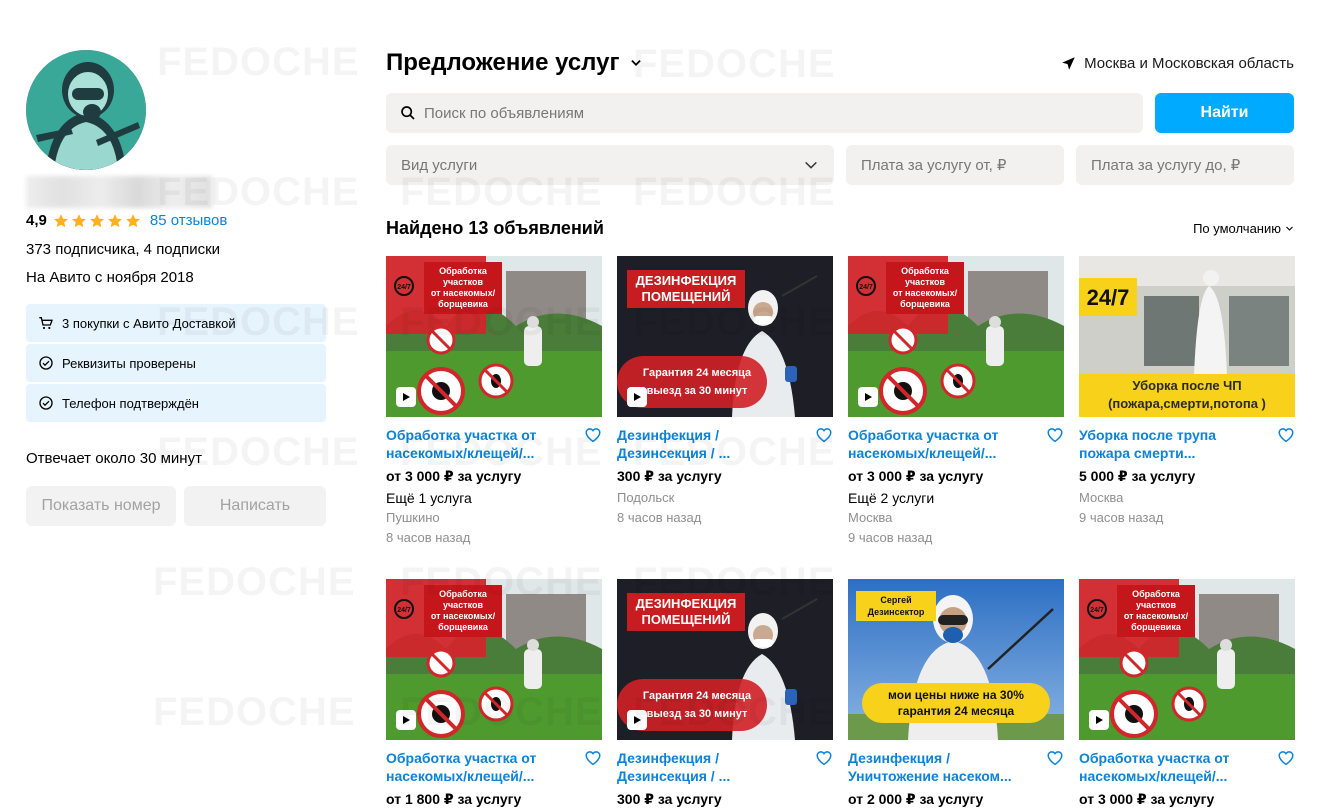 The height and width of the screenshot is (810, 1325). Describe the element at coordinates (1189, 63) in the screenshot. I see `location-label: Москва и Московская область` at that location.